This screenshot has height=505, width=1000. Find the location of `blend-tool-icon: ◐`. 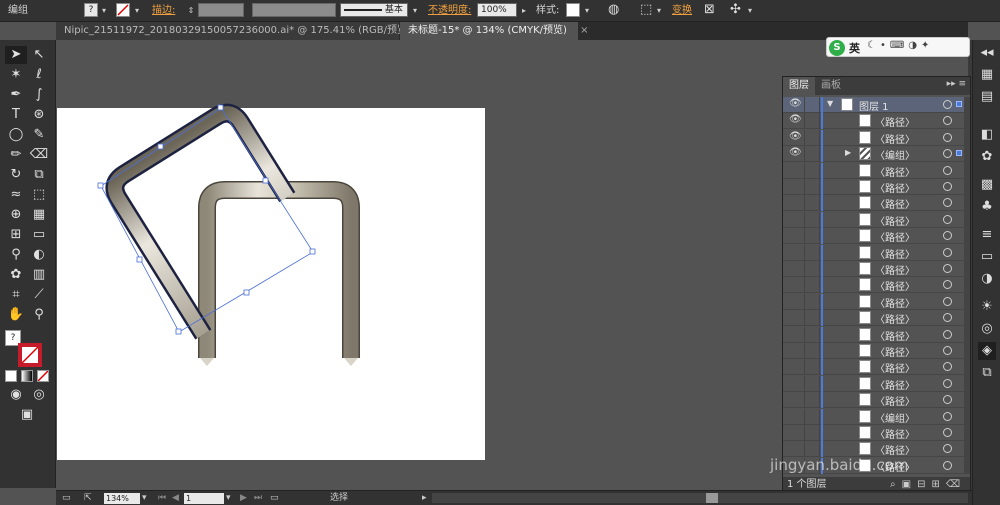

blend-tool-icon: ◐ is located at coordinates (39, 255).